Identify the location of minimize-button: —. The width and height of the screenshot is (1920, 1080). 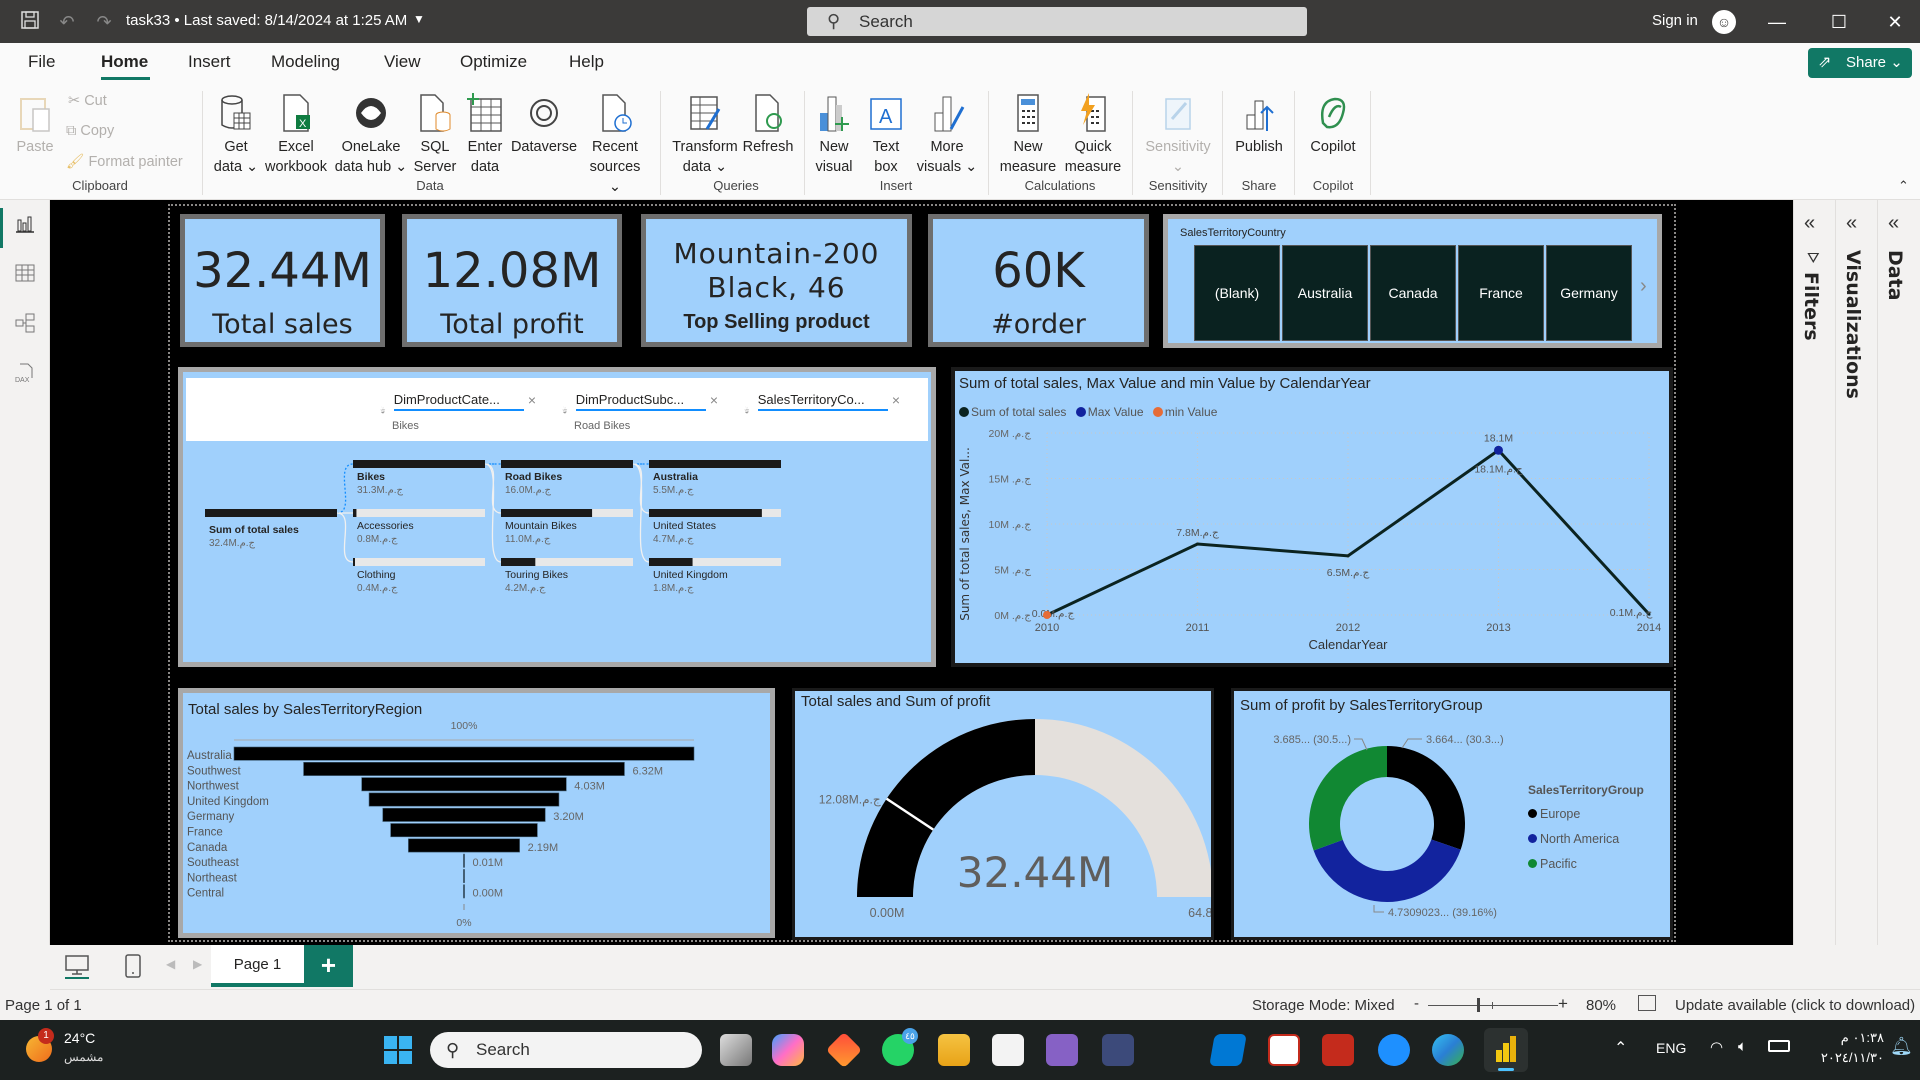
(1777, 22).